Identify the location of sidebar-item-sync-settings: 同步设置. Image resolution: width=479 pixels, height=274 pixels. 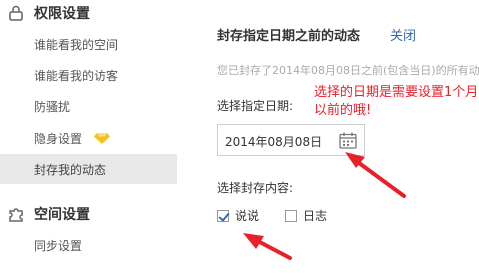
(88, 245).